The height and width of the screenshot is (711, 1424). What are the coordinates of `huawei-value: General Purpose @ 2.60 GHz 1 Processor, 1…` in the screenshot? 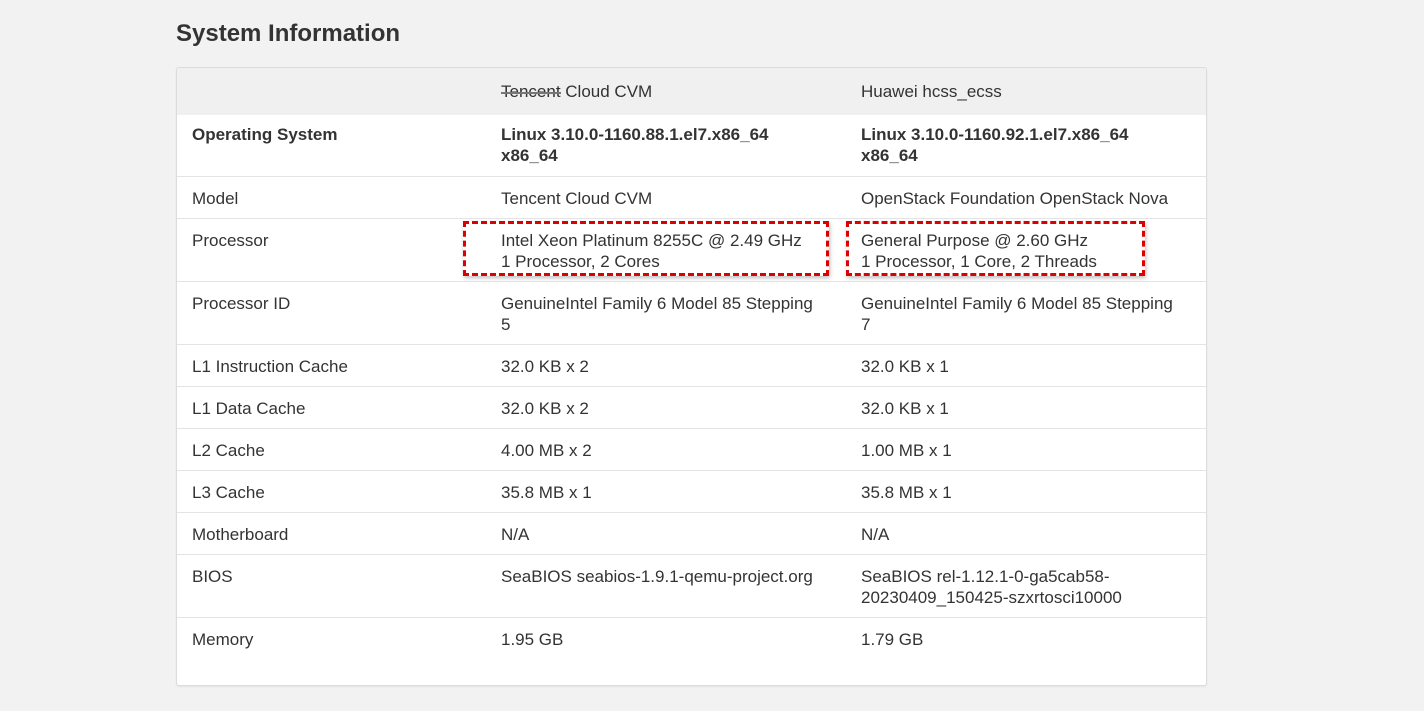 It's located at (1026, 250).